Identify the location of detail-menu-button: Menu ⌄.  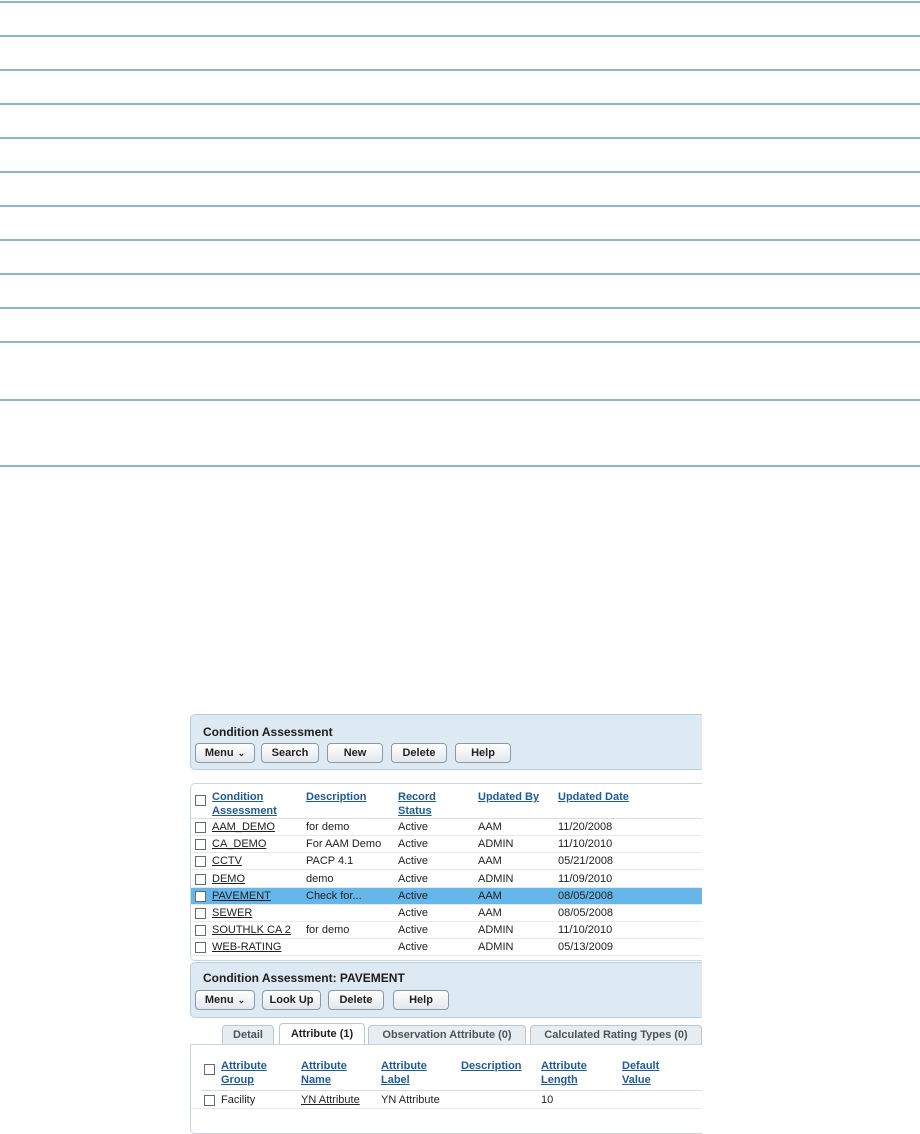
(225, 1000).